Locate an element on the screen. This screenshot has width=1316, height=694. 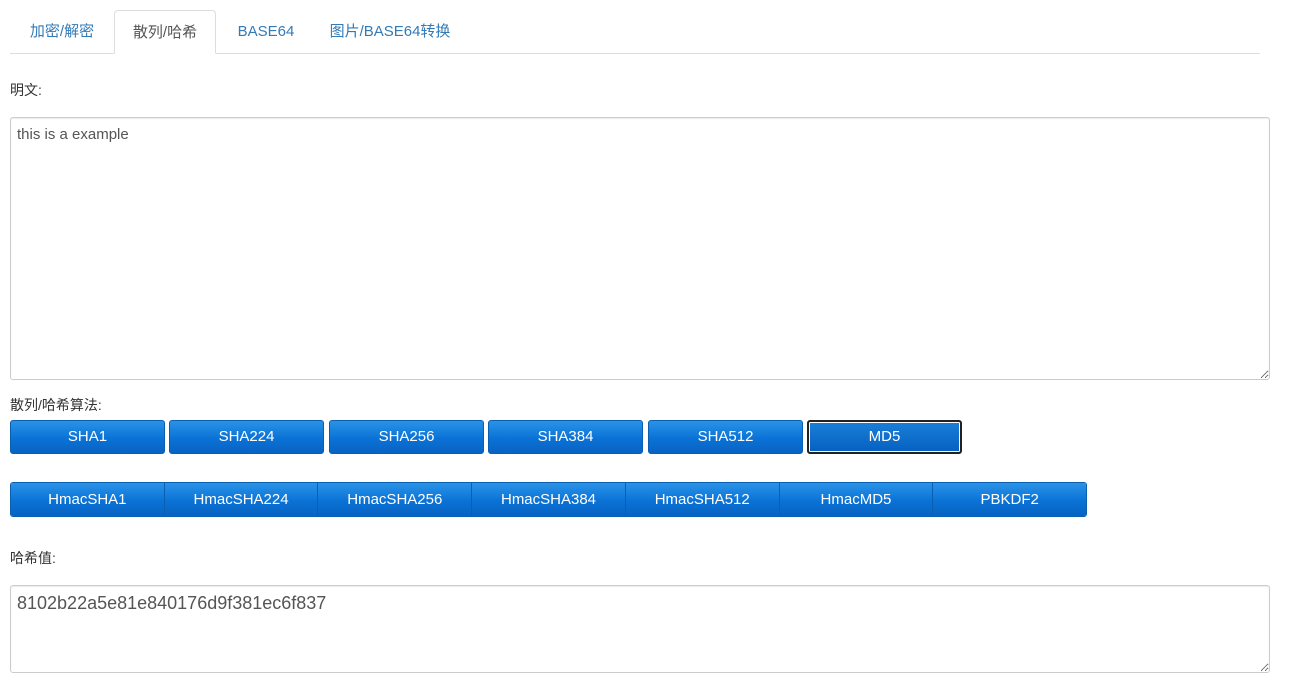
tab-encrypt-decrypt: 加密/解密 is located at coordinates (62, 31).